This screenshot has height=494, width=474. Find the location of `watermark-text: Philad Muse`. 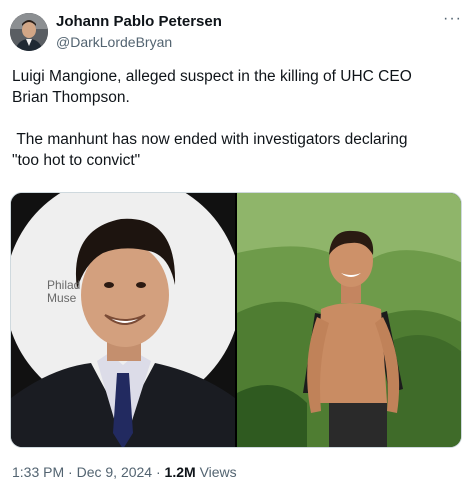

watermark-text: Philad Muse is located at coordinates (64, 291).